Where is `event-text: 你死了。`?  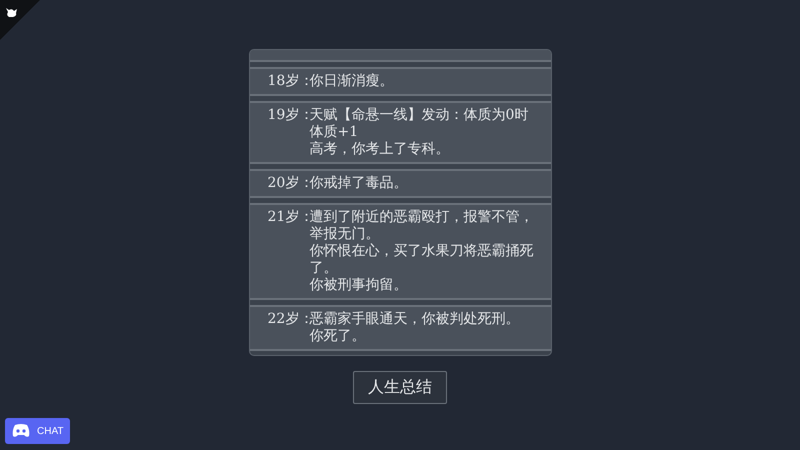
event-text: 你死了。 is located at coordinates (338, 336).